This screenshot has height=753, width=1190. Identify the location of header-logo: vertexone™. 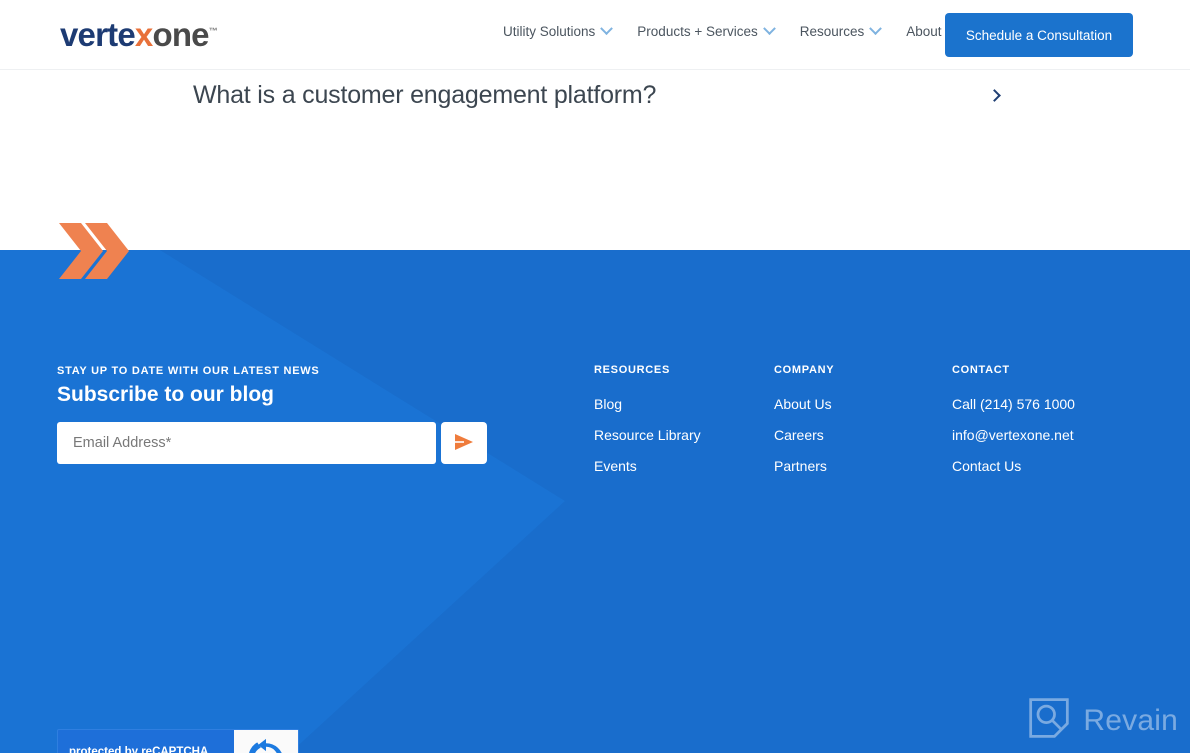
(139, 34).